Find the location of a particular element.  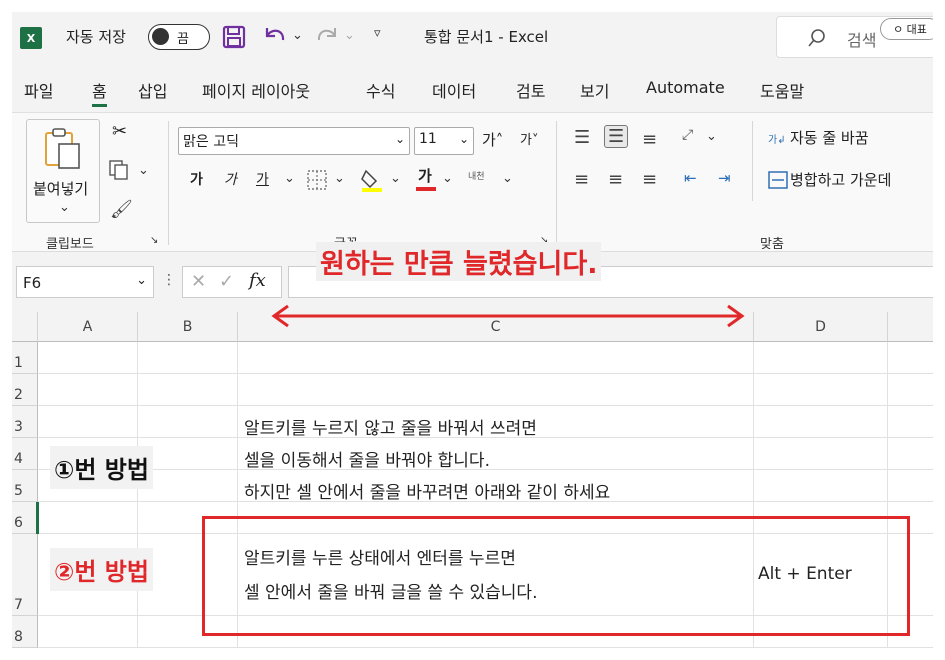

enter-icon: ✓ is located at coordinates (226, 281).